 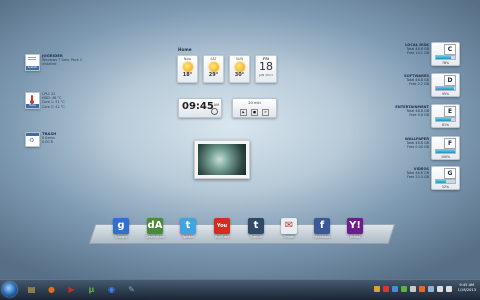 I want to click on calendar-widget: FRI 18 JAN 2013, so click(x=266, y=69).